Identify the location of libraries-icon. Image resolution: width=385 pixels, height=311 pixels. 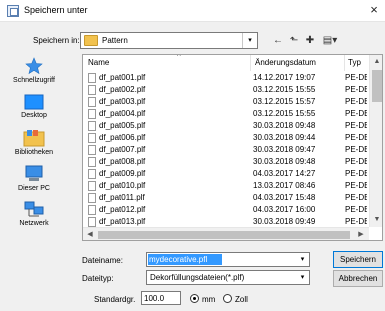
(34, 138).